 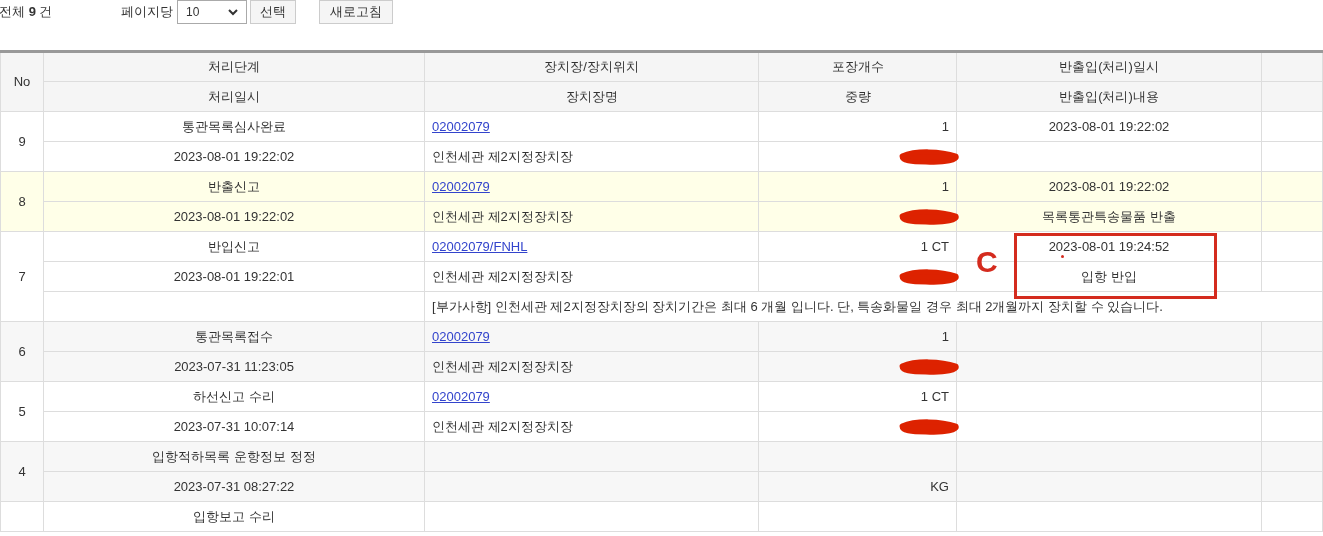 I want to click on datetime-cell: 2023-07-31 08:27:22, so click(x=234, y=486).